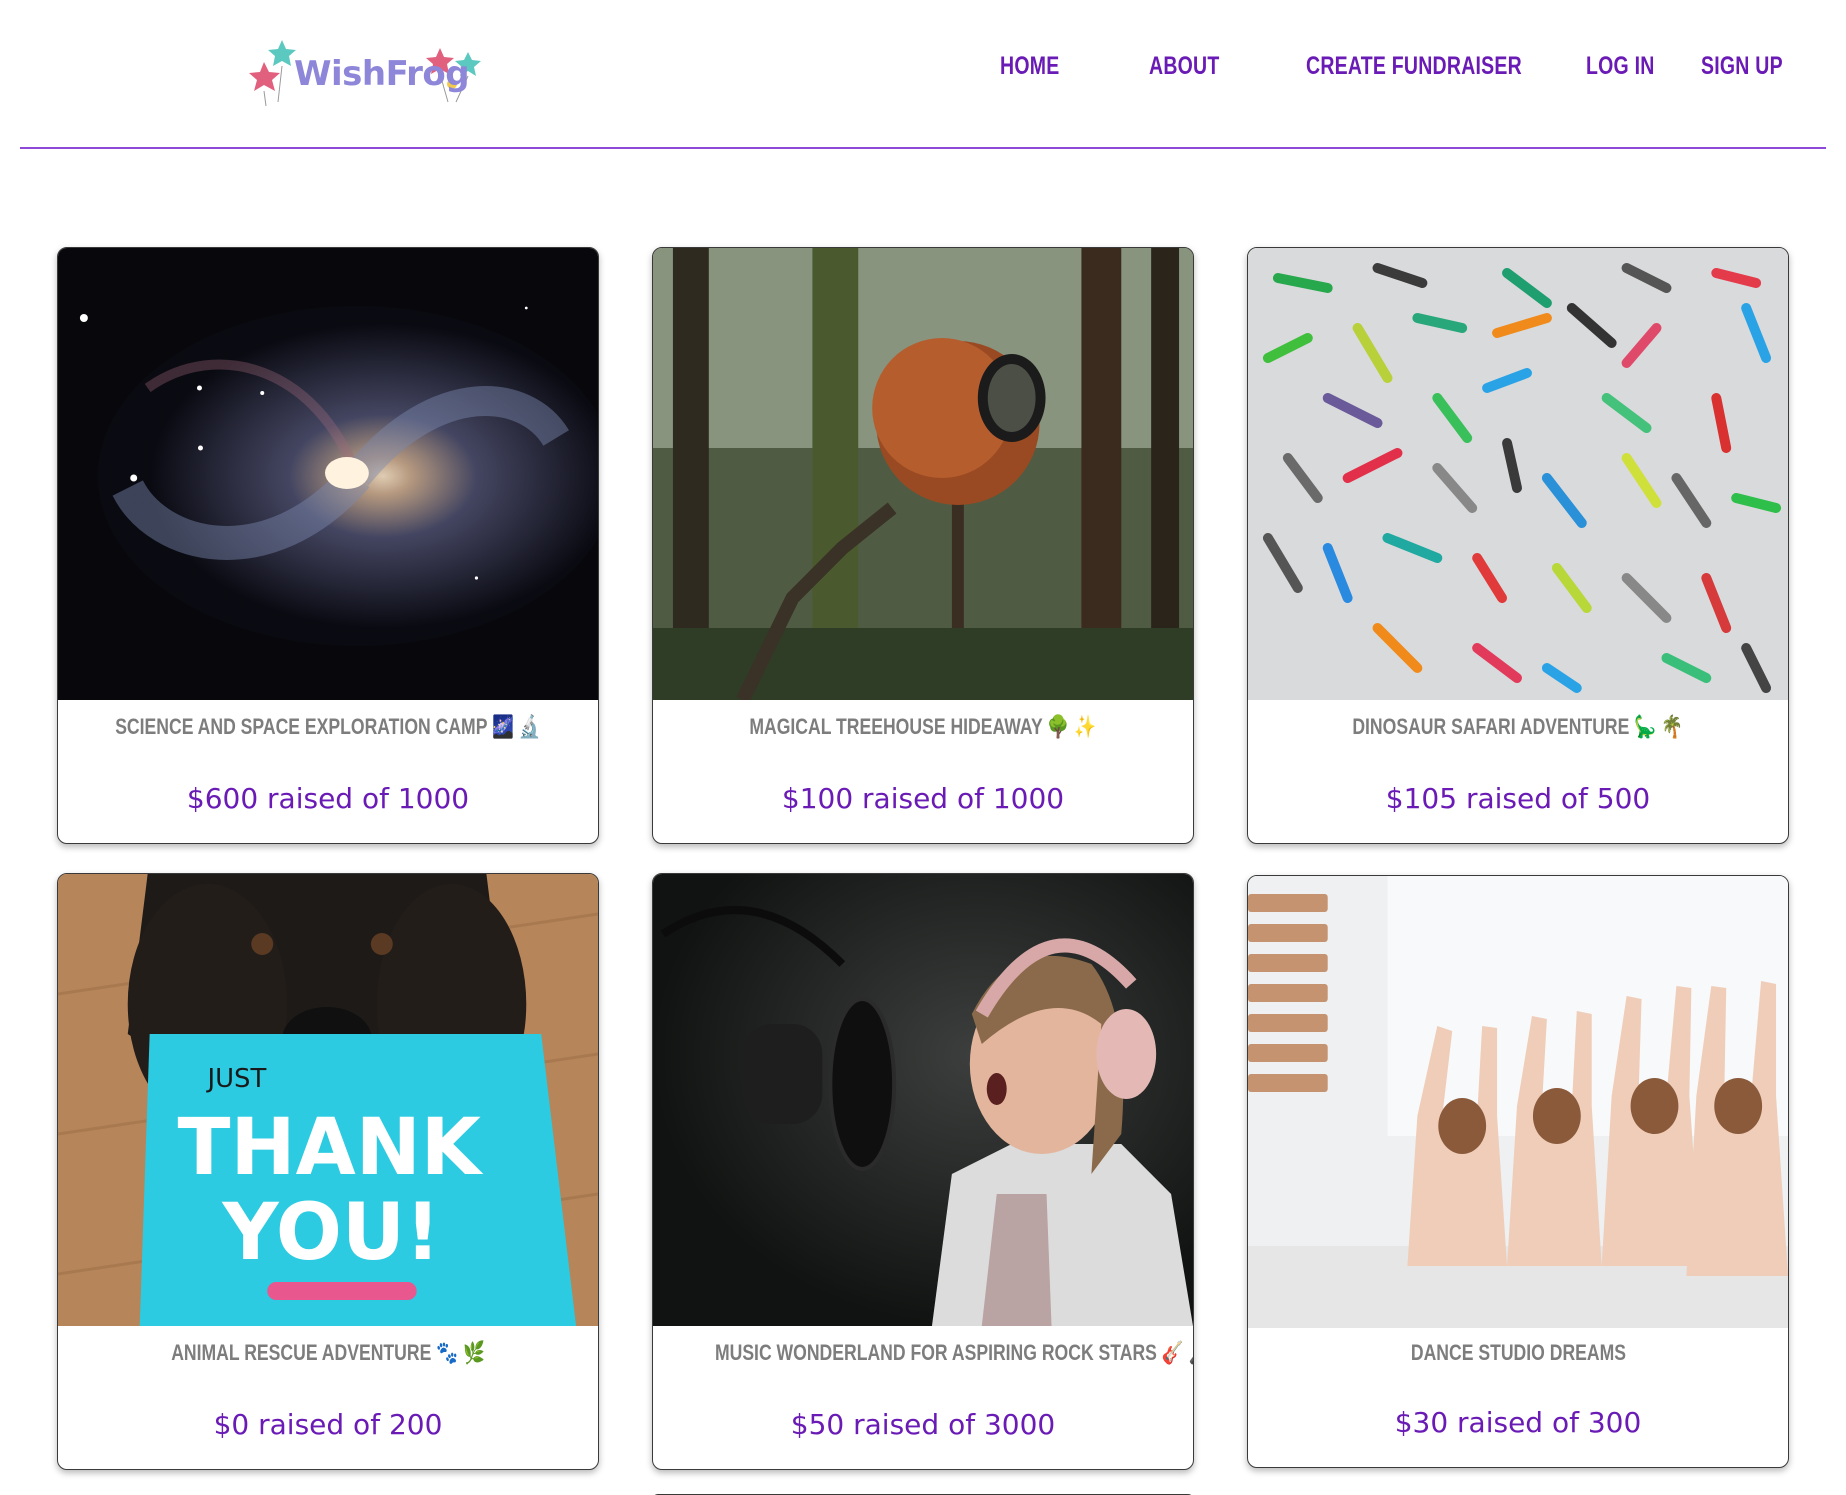  I want to click on dog-thank-you-card-image: JUST THANK YOU!, so click(328, 1100).